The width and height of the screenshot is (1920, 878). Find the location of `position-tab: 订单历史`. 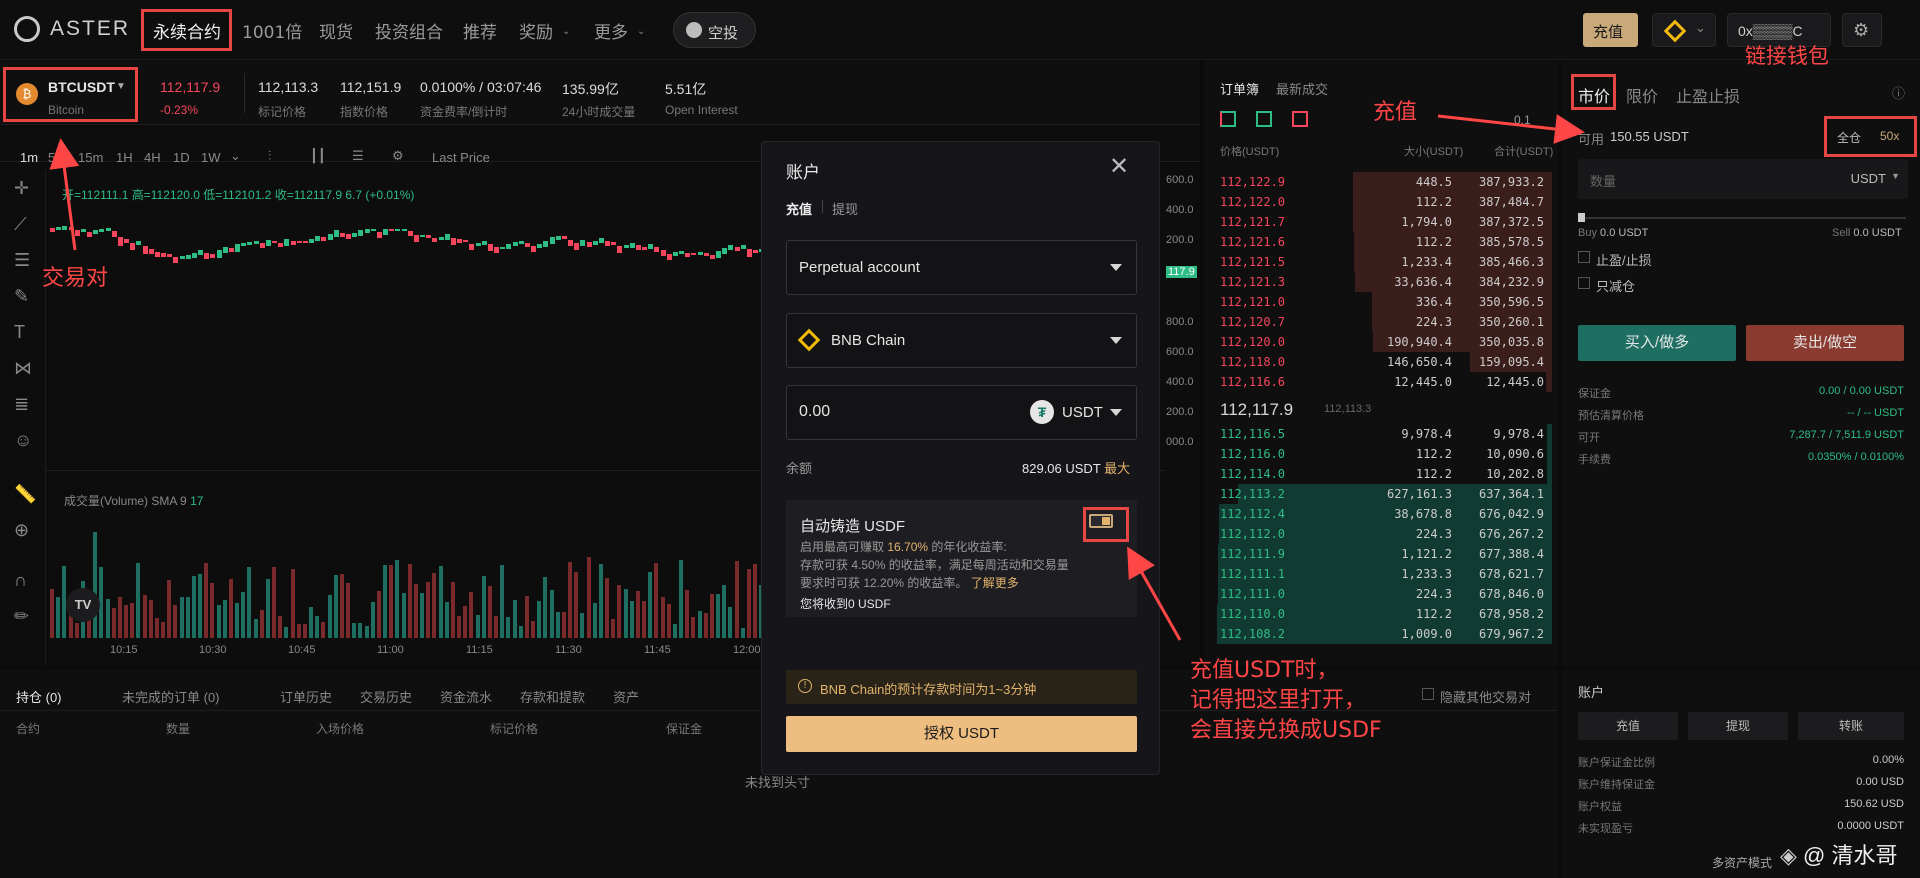

position-tab: 订单历史 is located at coordinates (306, 696).